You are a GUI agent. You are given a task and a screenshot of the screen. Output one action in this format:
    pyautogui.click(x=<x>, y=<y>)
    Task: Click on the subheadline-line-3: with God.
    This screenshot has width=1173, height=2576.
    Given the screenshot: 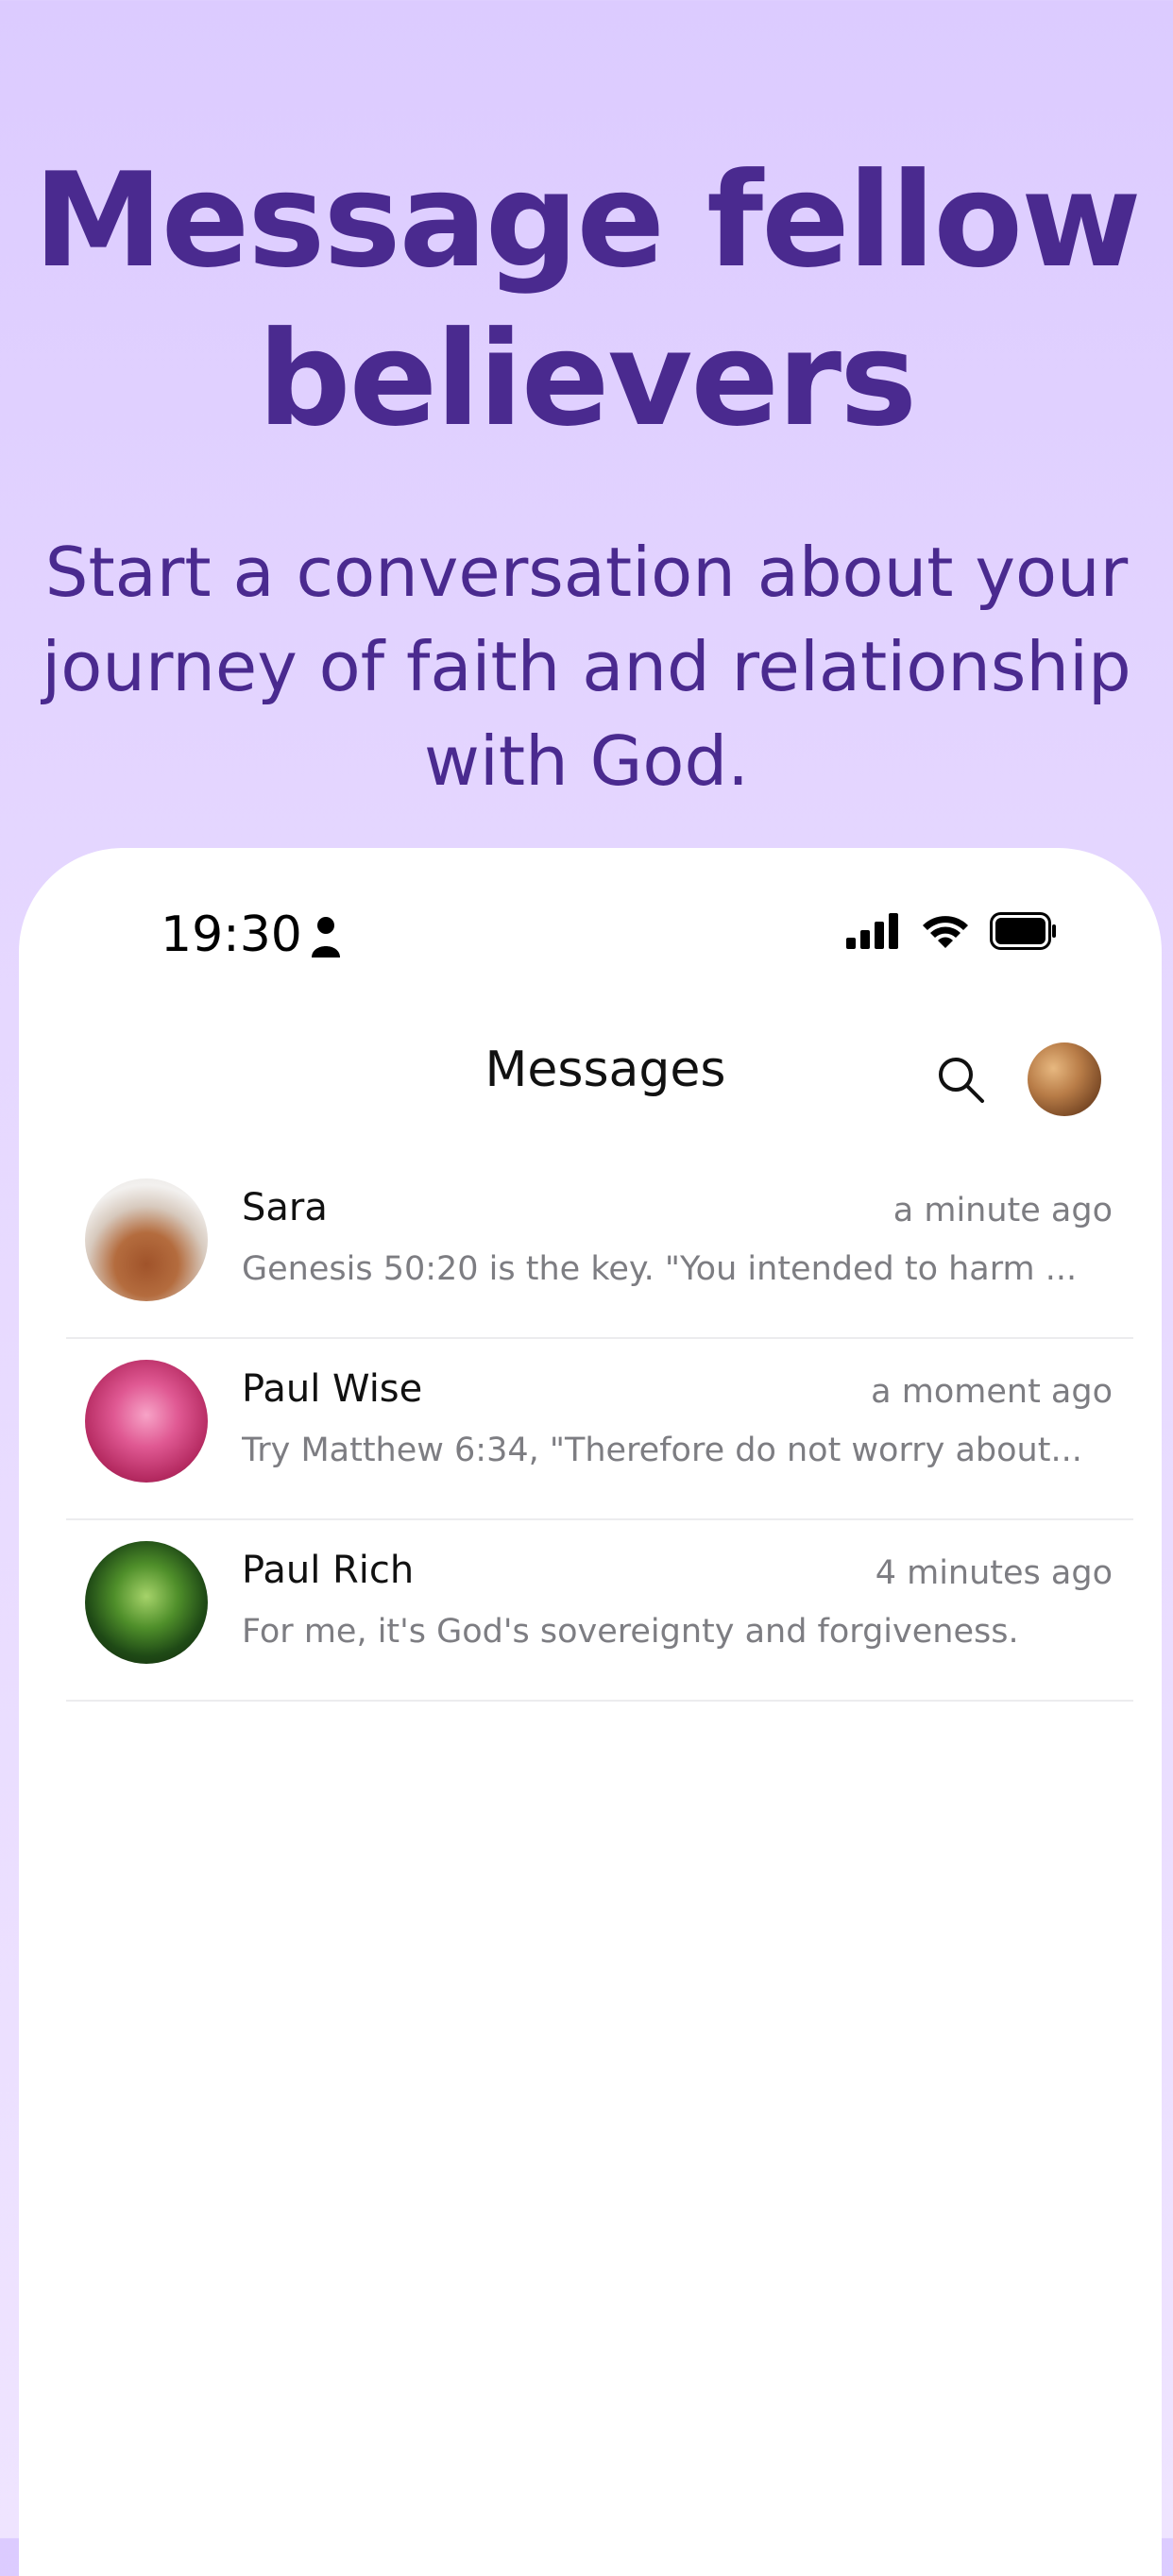 What is the action you would take?
    pyautogui.click(x=586, y=761)
    